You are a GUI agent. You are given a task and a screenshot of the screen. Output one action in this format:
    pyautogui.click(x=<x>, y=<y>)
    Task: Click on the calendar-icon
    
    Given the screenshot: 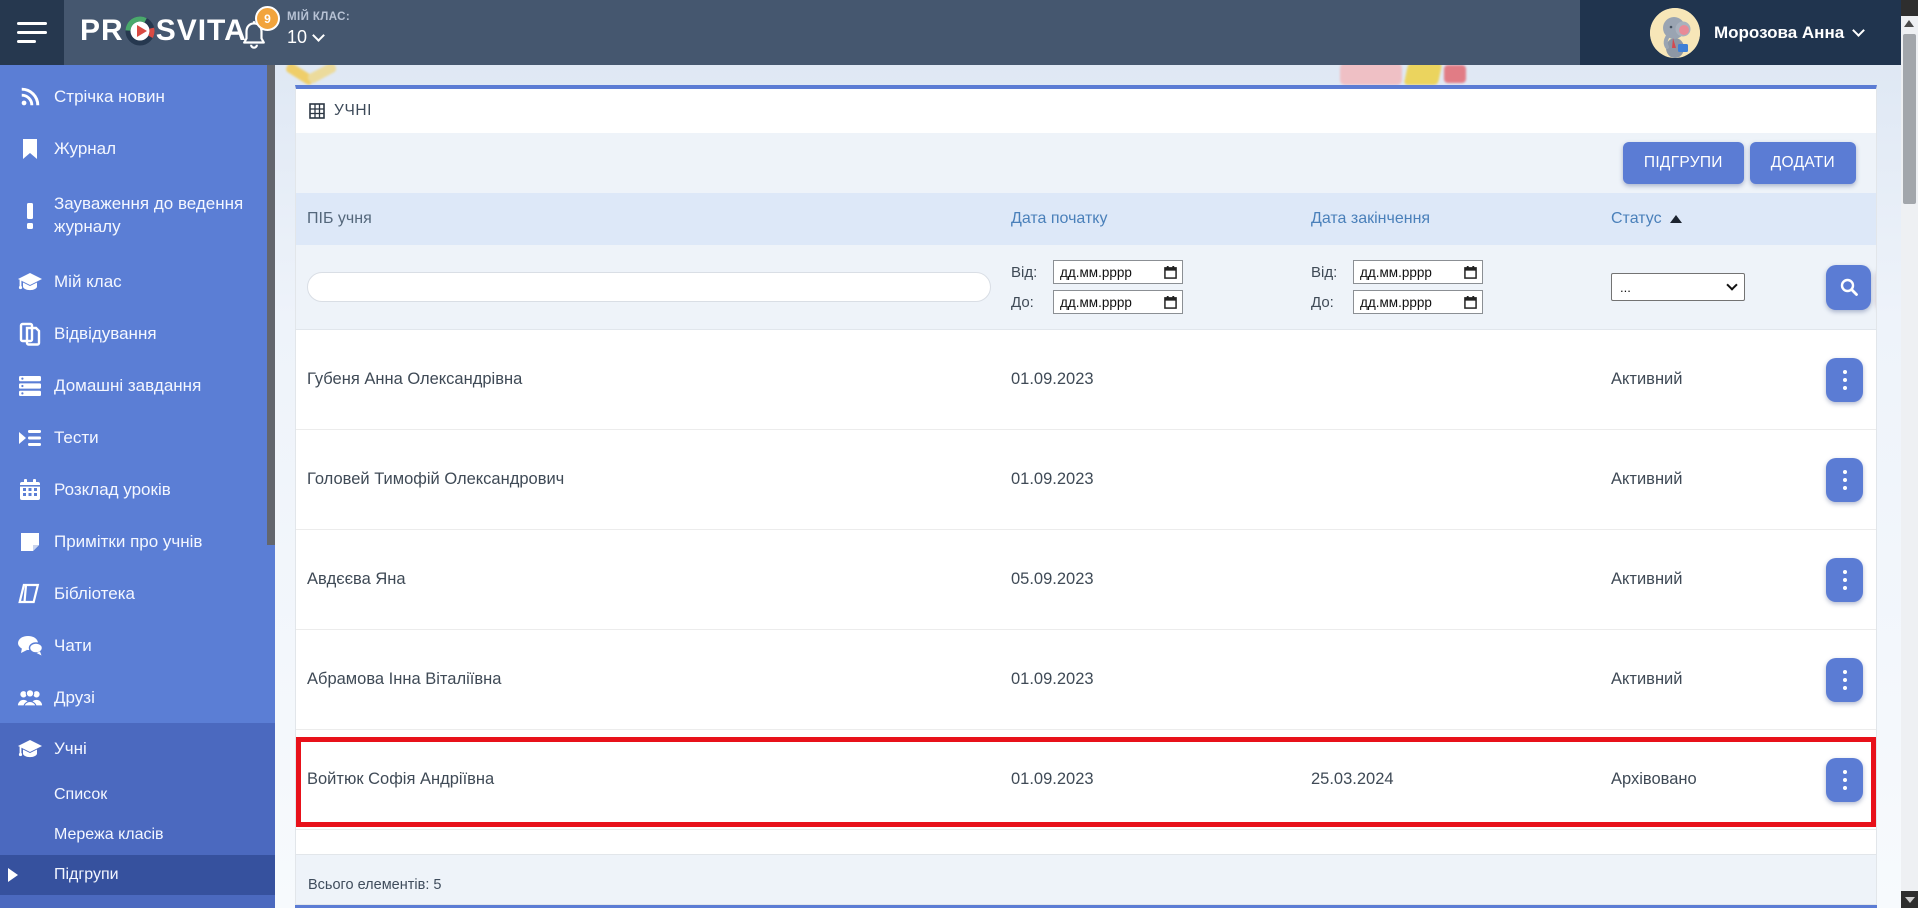 What is the action you would take?
    pyautogui.click(x=30, y=490)
    